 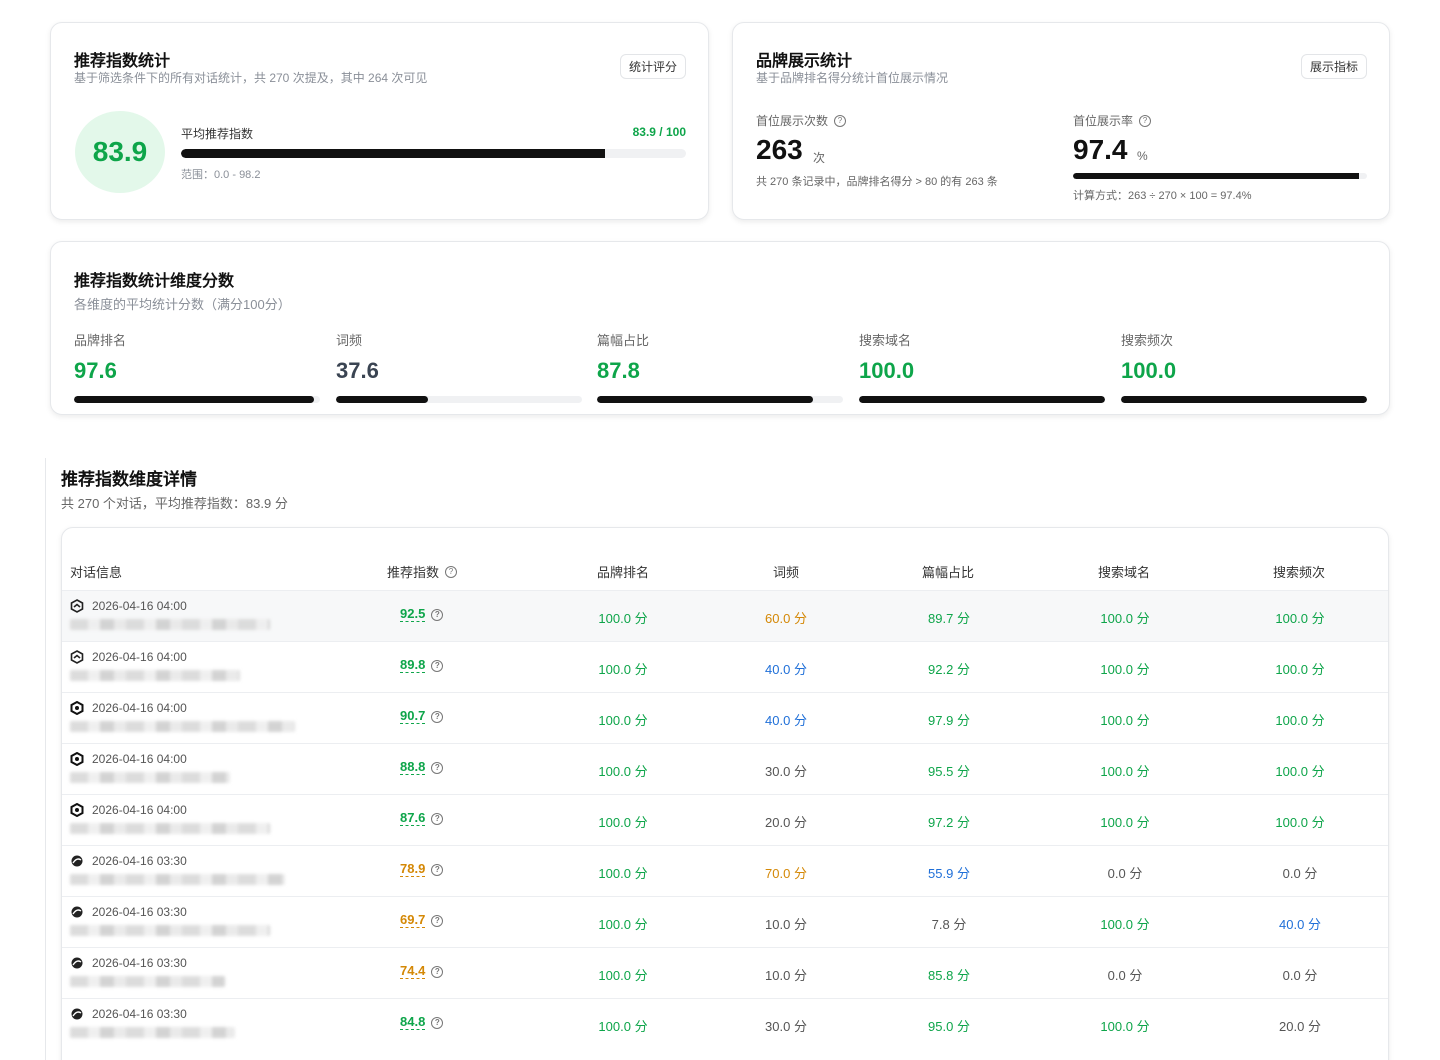 I want to click on recommend-score: 88.8, so click(x=413, y=767).